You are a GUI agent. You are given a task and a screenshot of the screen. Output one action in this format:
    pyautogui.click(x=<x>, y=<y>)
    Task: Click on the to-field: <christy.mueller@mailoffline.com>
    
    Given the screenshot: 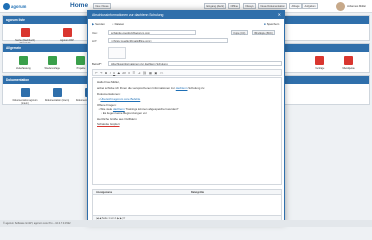 What is the action you would take?
    pyautogui.click(x=168, y=40)
    